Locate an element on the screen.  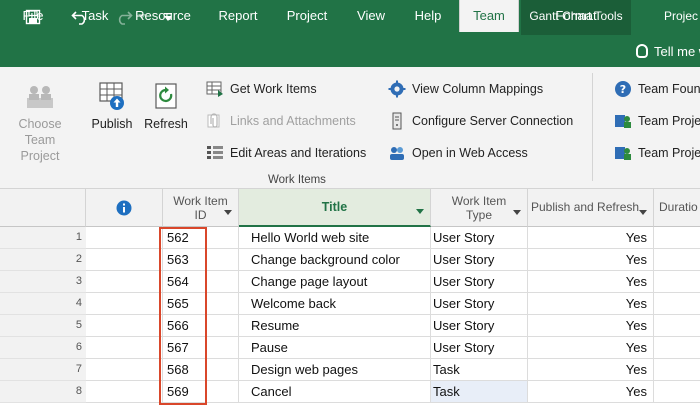
refresh-button: Refresh is located at coordinates (166, 106).